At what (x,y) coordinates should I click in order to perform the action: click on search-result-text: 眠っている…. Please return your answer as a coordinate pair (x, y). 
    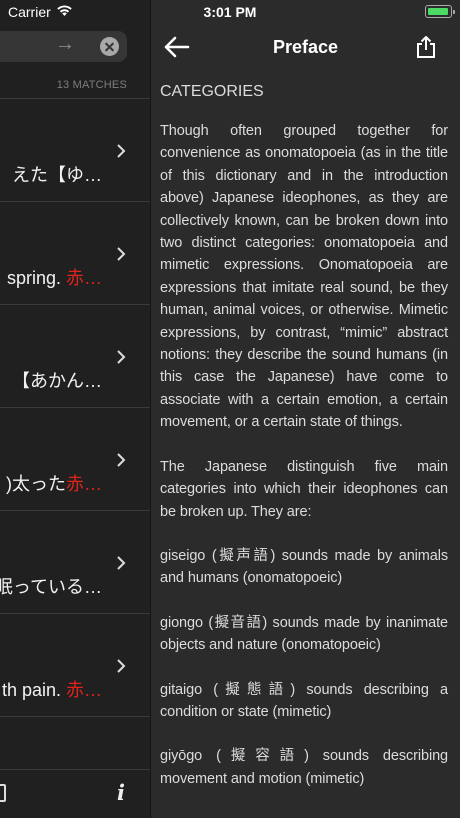
    Looking at the image, I should click on (51, 587).